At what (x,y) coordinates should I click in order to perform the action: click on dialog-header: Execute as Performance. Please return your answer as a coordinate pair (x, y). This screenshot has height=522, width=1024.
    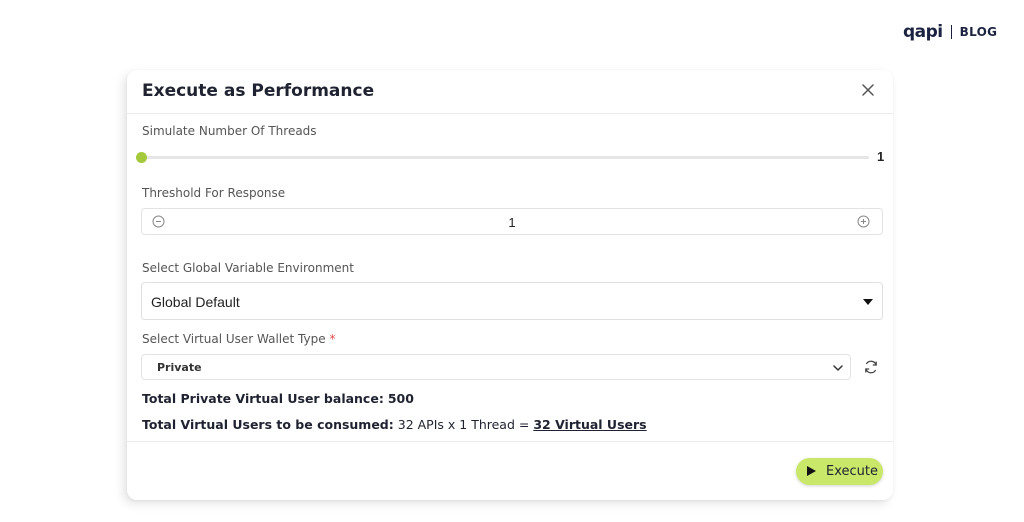
    Looking at the image, I should click on (510, 92).